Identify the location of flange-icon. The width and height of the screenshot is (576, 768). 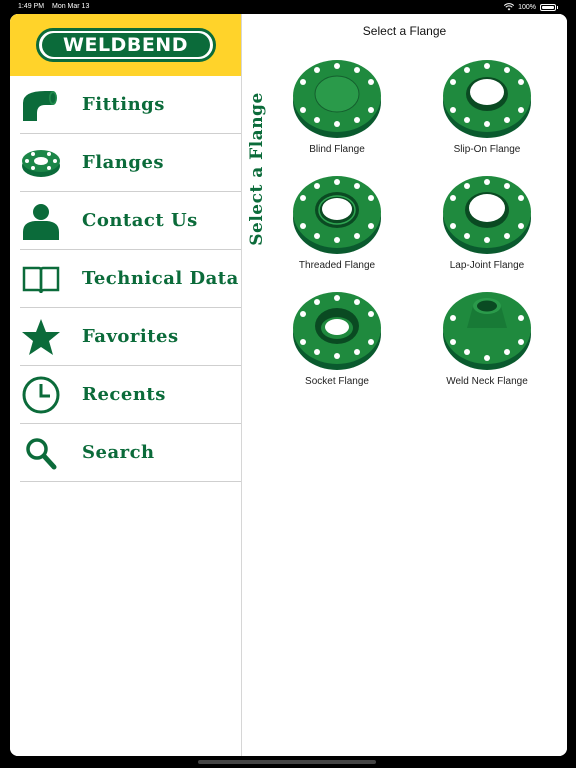
(41, 163).